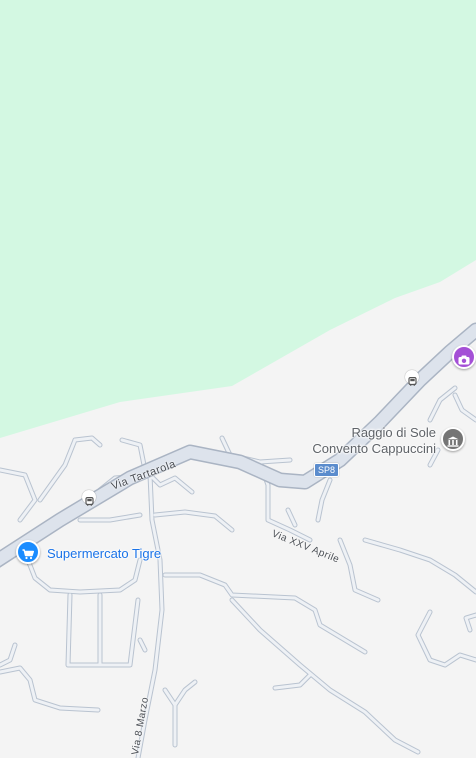  I want to click on museum-icon, so click(453, 440).